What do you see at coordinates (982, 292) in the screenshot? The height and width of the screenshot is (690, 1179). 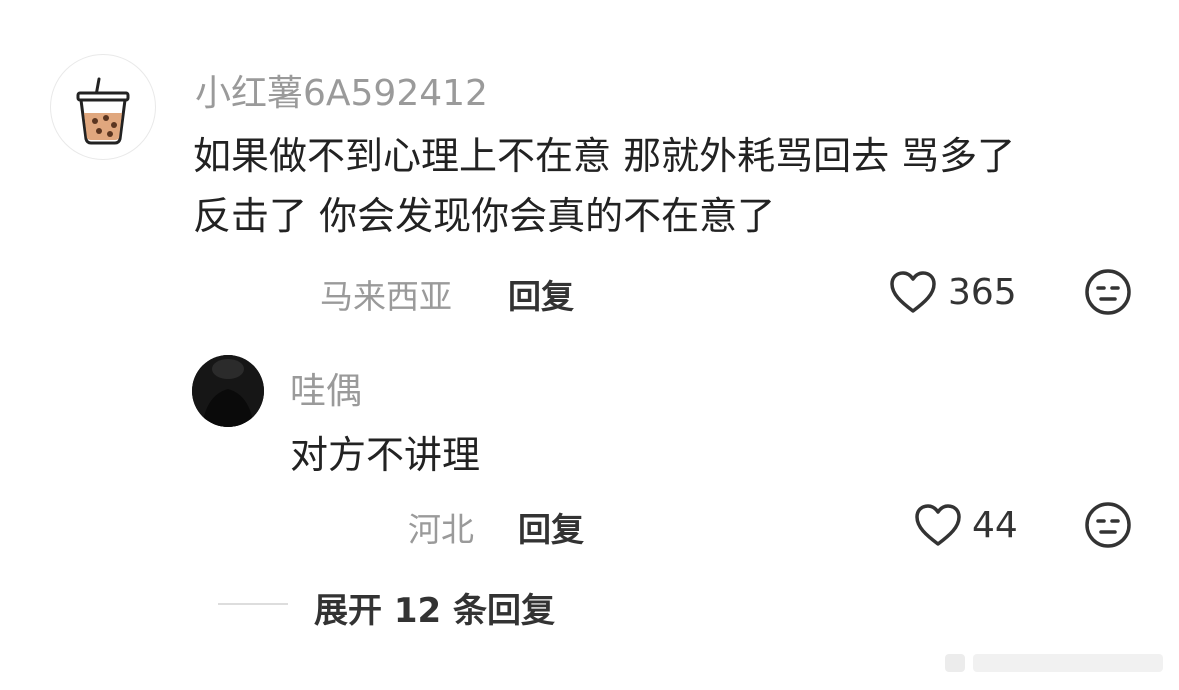 I see `like-count: 365` at bounding box center [982, 292].